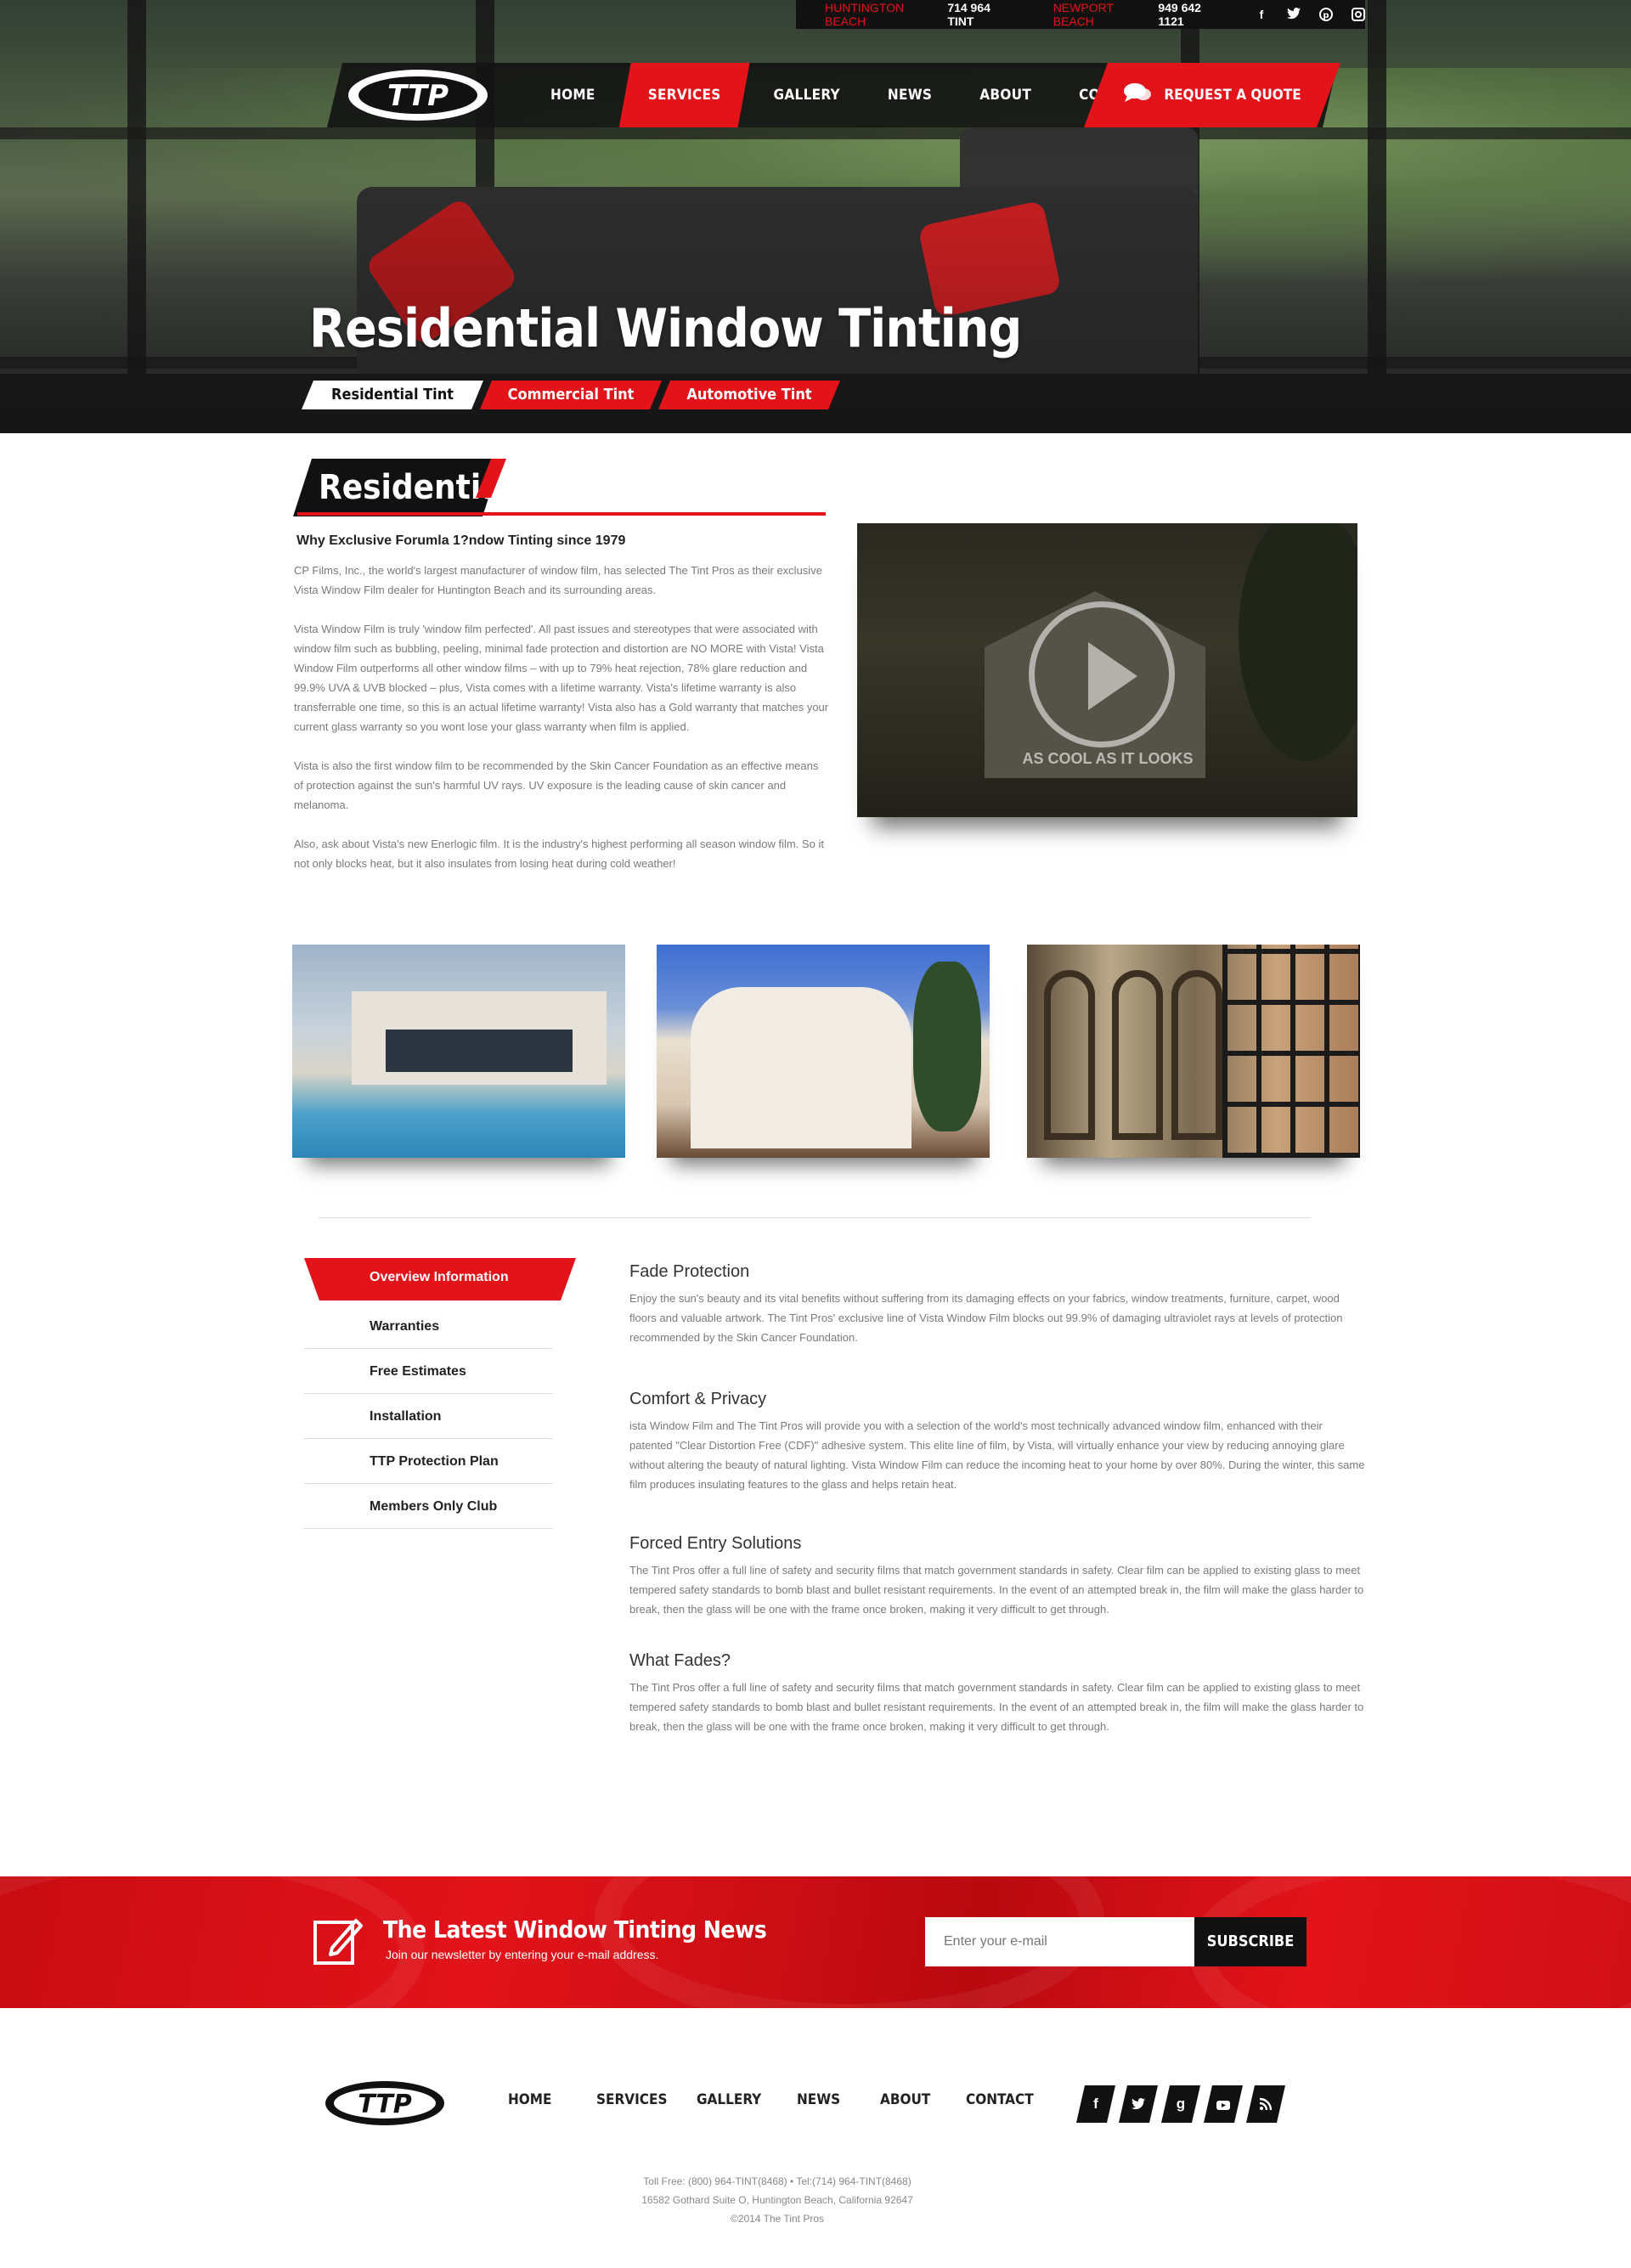 This screenshot has height=2268, width=1631. Describe the element at coordinates (689, 1271) in the screenshot. I see `feature-title: Fade Protection` at that location.